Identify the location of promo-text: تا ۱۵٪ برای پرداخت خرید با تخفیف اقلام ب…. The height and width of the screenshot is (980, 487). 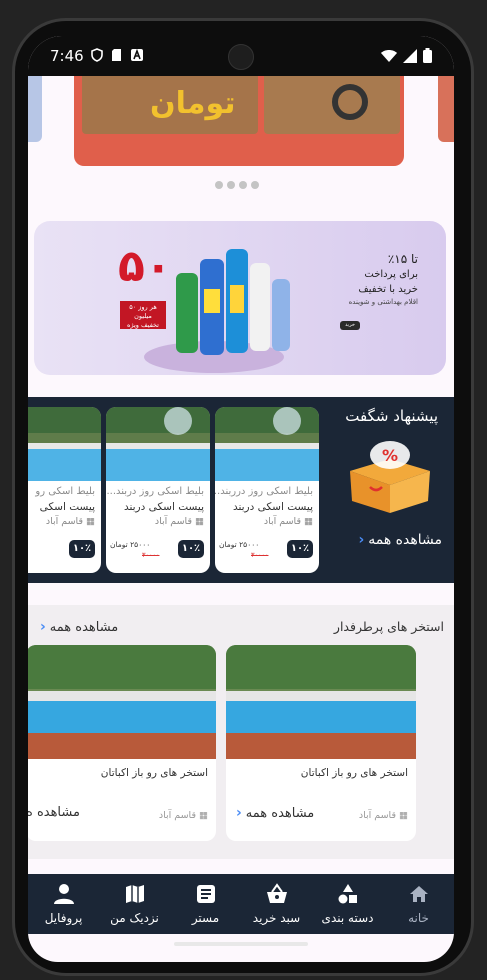
(363, 279).